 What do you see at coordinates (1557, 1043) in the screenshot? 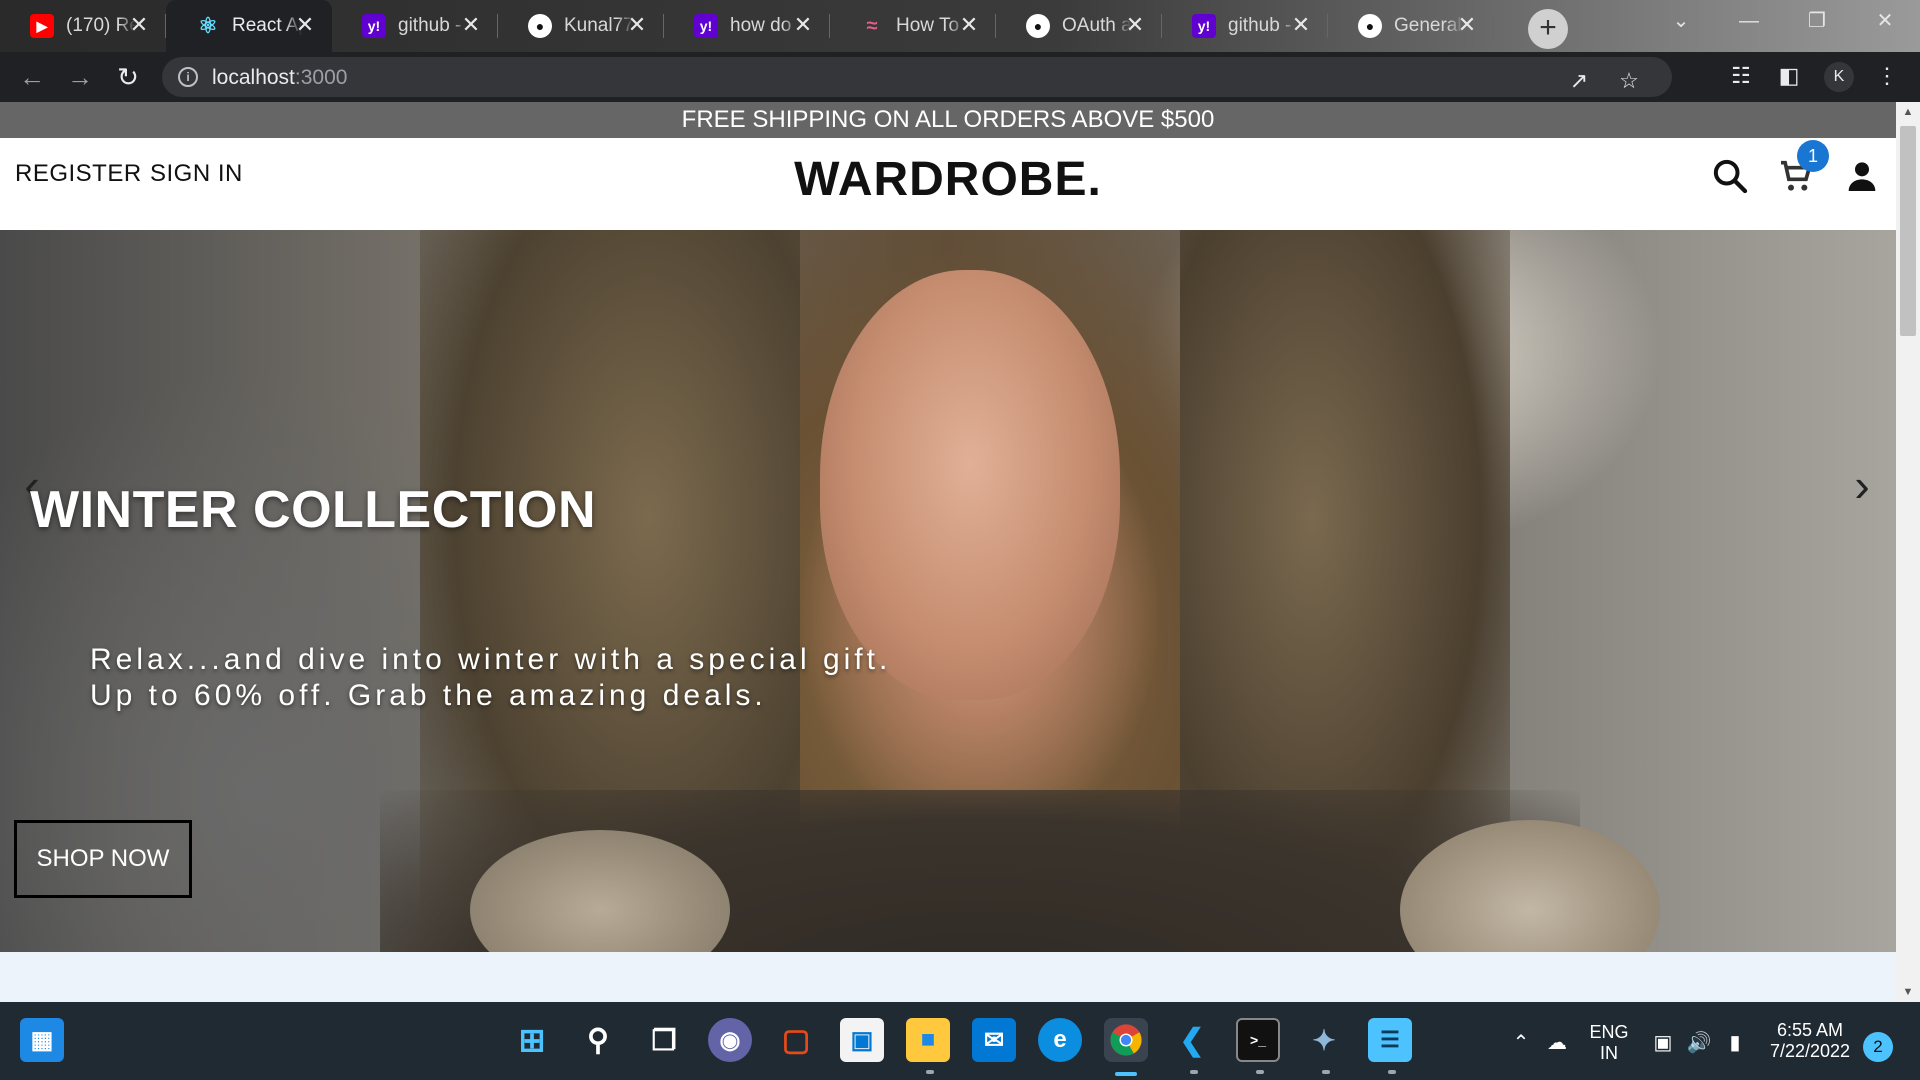
I see `onedrive-icon: ☁` at bounding box center [1557, 1043].